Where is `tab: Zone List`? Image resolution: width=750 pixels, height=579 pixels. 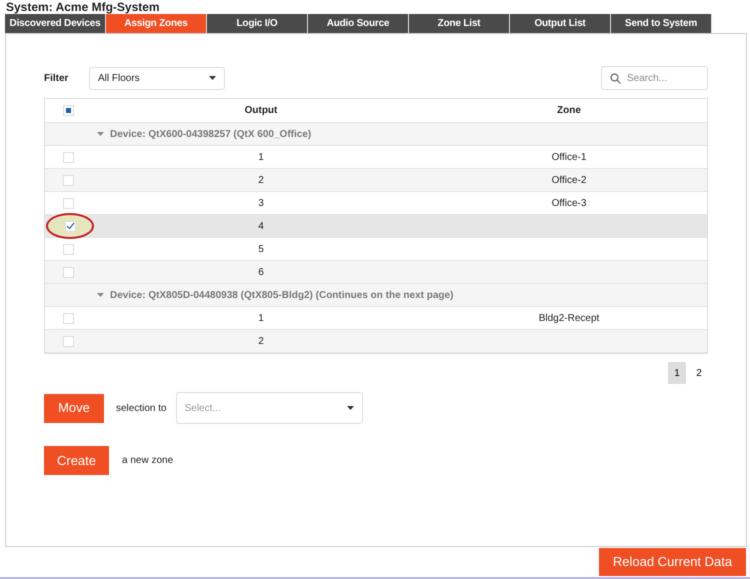
tab: Zone List is located at coordinates (459, 23).